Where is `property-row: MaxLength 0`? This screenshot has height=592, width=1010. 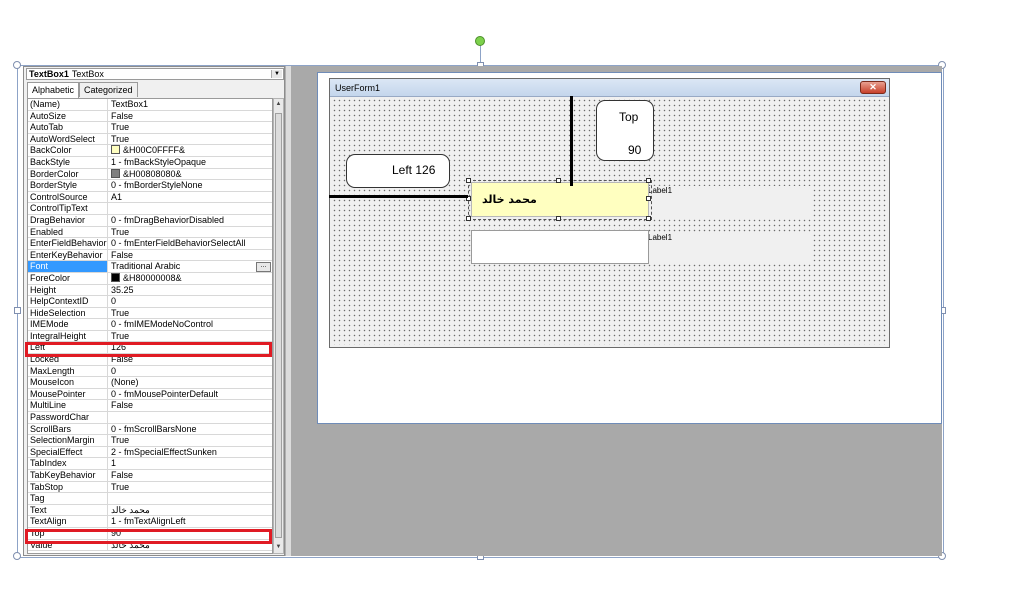
property-row: MaxLength 0 is located at coordinates (150, 371).